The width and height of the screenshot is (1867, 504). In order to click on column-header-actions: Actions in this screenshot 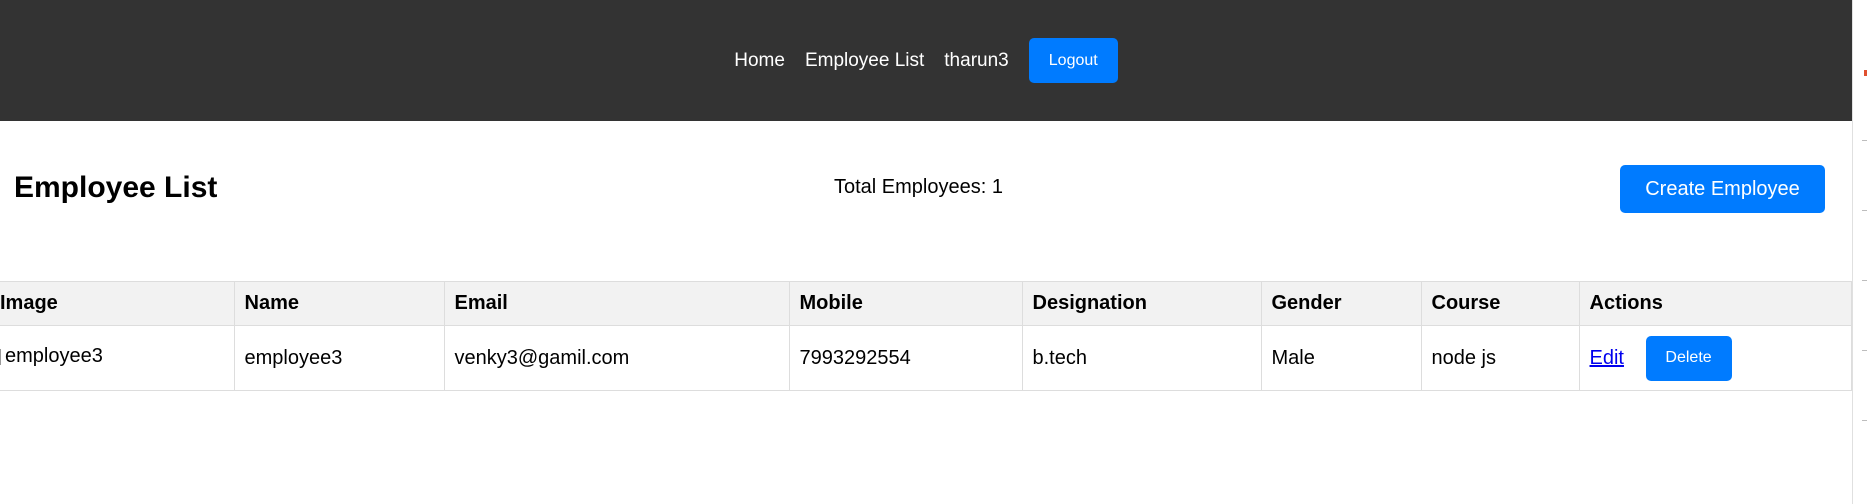, I will do `click(1715, 303)`.